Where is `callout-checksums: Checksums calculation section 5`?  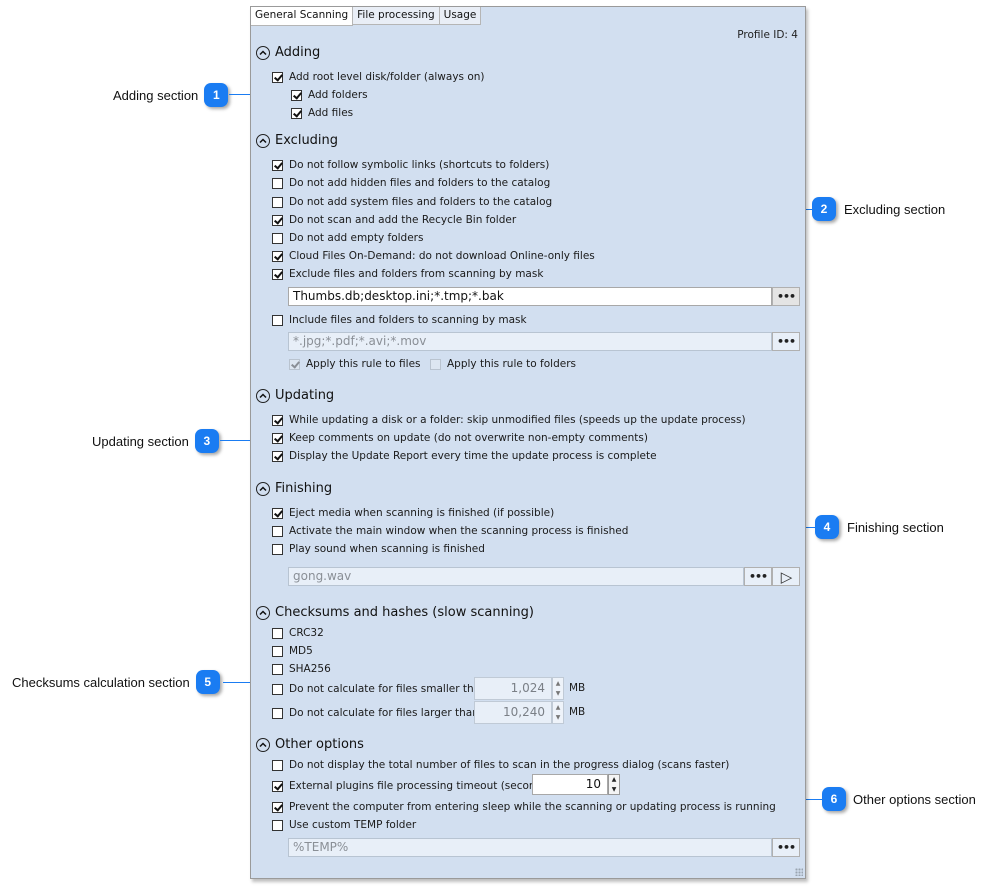 callout-checksums: Checksums calculation section 5 is located at coordinates (116, 682).